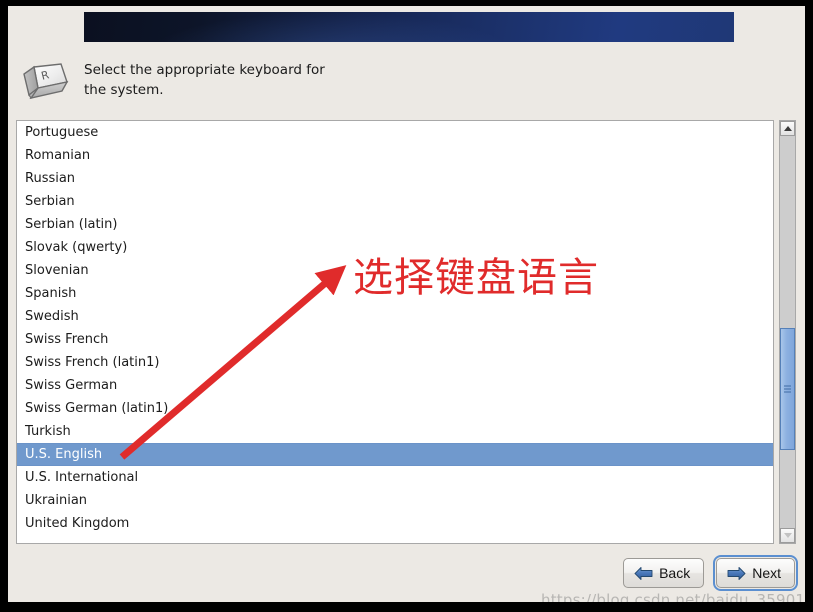 The image size is (813, 612). I want to click on list-item: Swiss German, so click(395, 385).